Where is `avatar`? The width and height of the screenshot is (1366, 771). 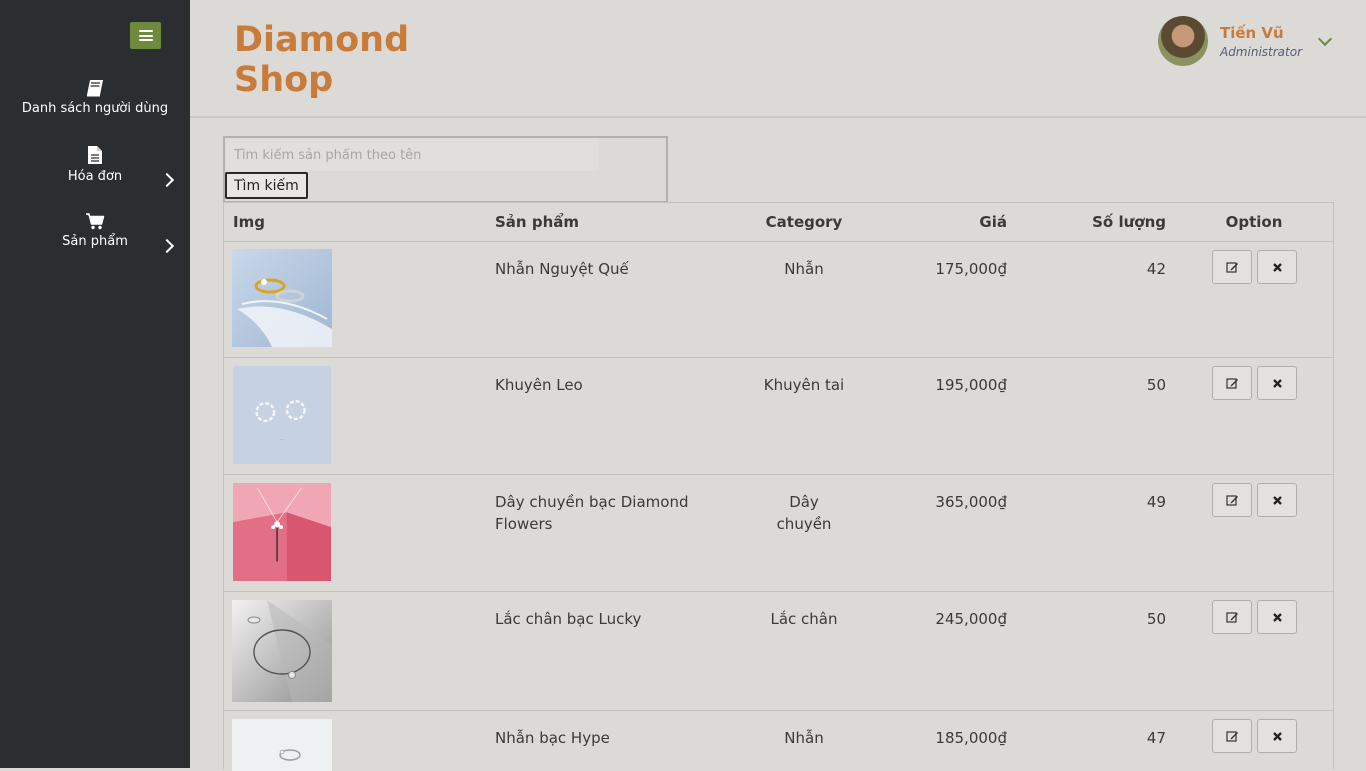
avatar is located at coordinates (1182, 41).